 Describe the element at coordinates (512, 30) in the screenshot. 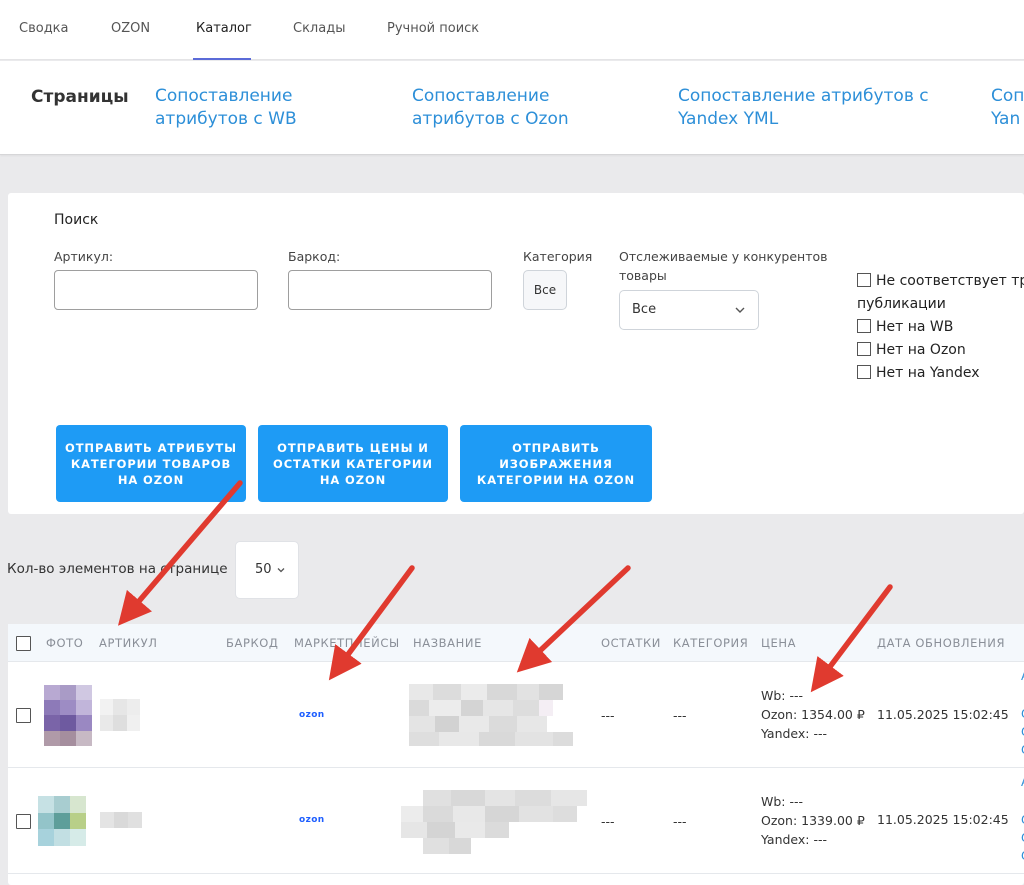

I see `top-navigation: Сводка OZON Каталог Склады Ручной поиск` at that location.